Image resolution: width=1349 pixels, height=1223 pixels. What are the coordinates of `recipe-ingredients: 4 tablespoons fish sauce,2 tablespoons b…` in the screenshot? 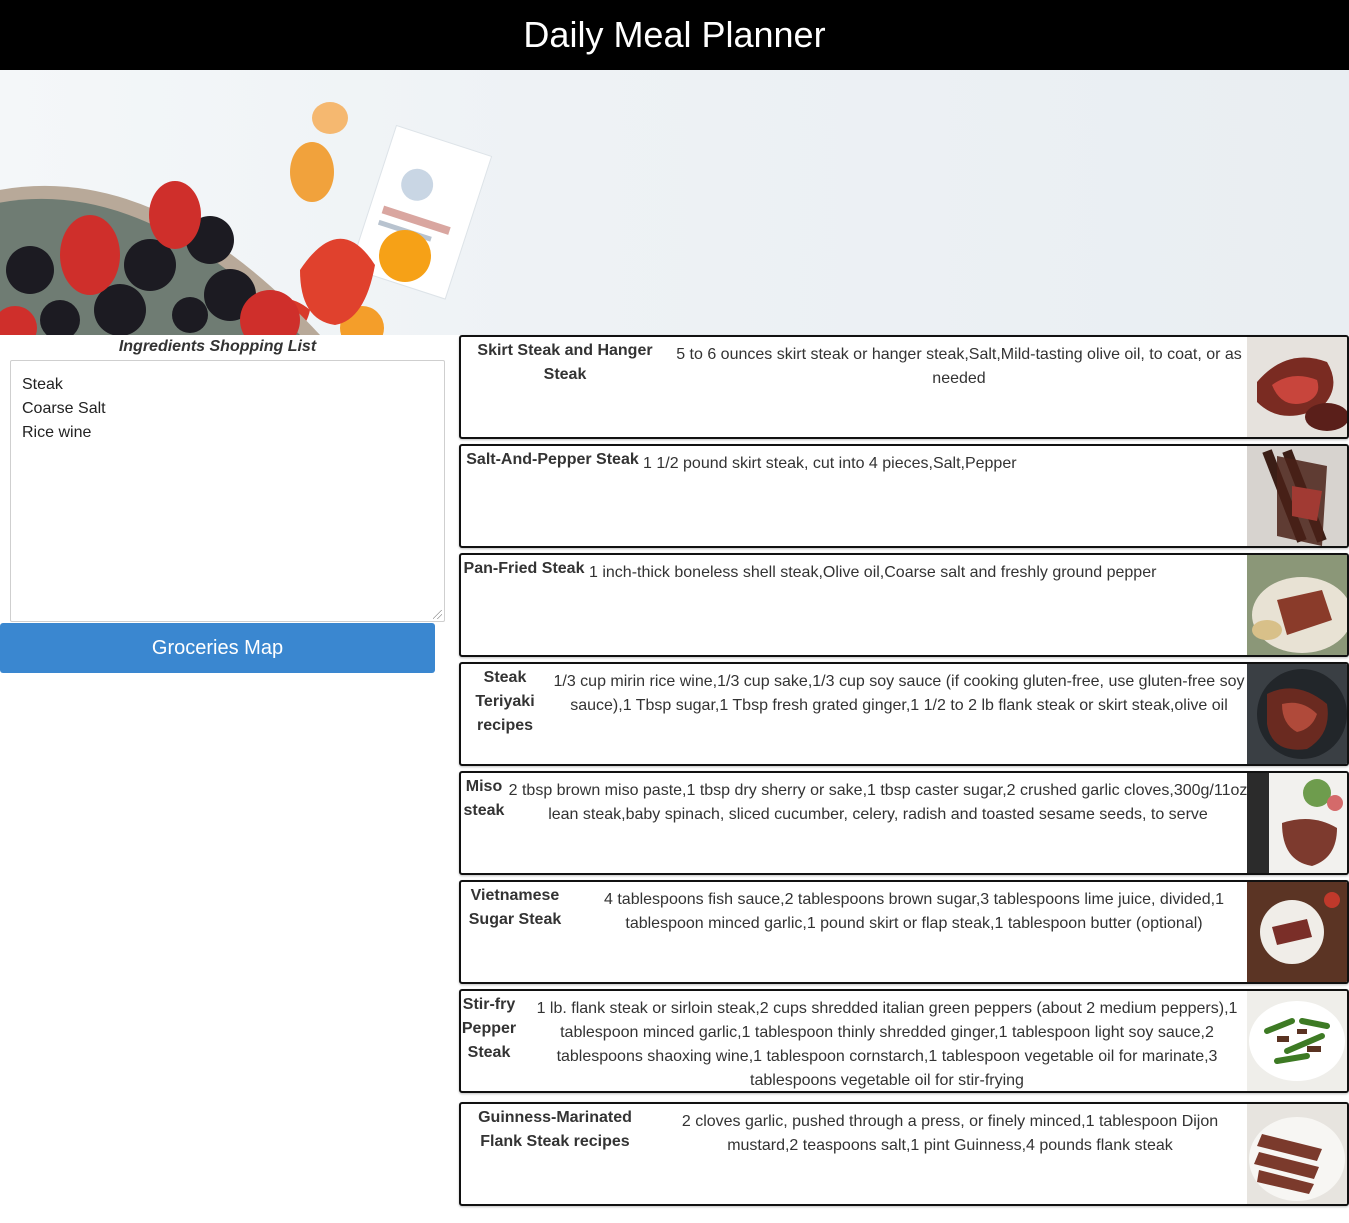 It's located at (914, 911).